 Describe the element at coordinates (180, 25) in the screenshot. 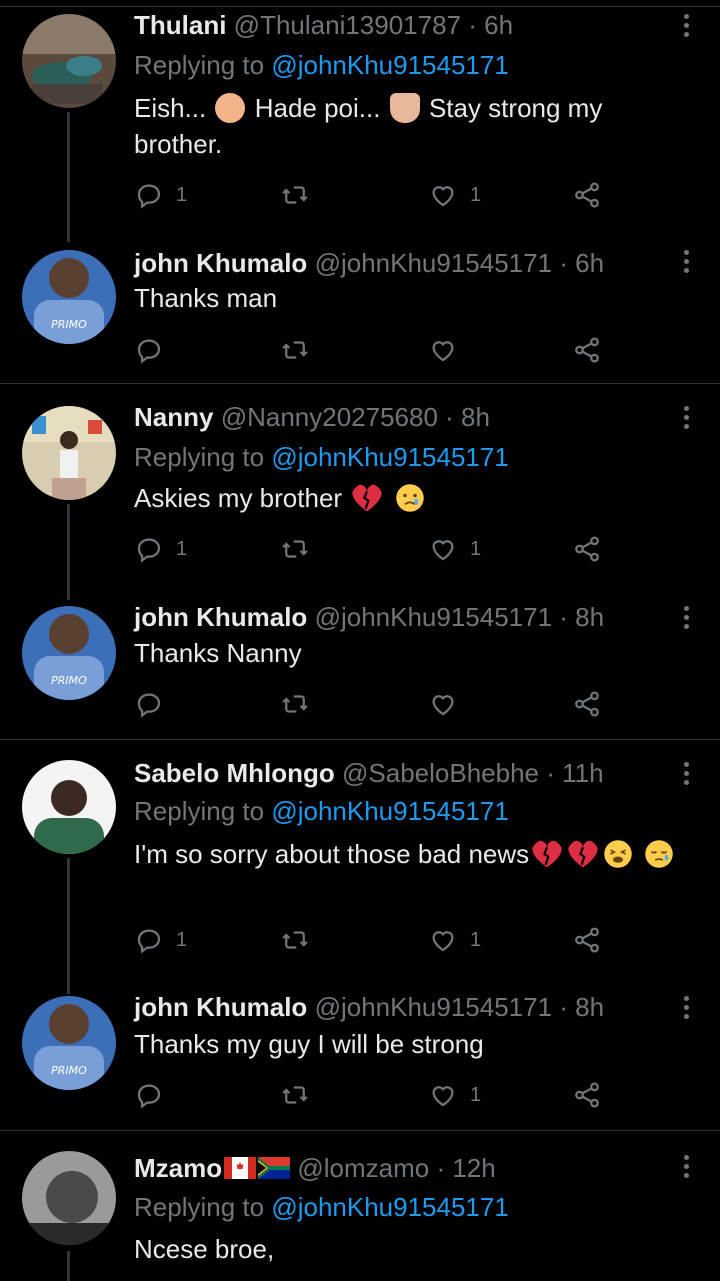

I see `author-name: Thulani` at that location.